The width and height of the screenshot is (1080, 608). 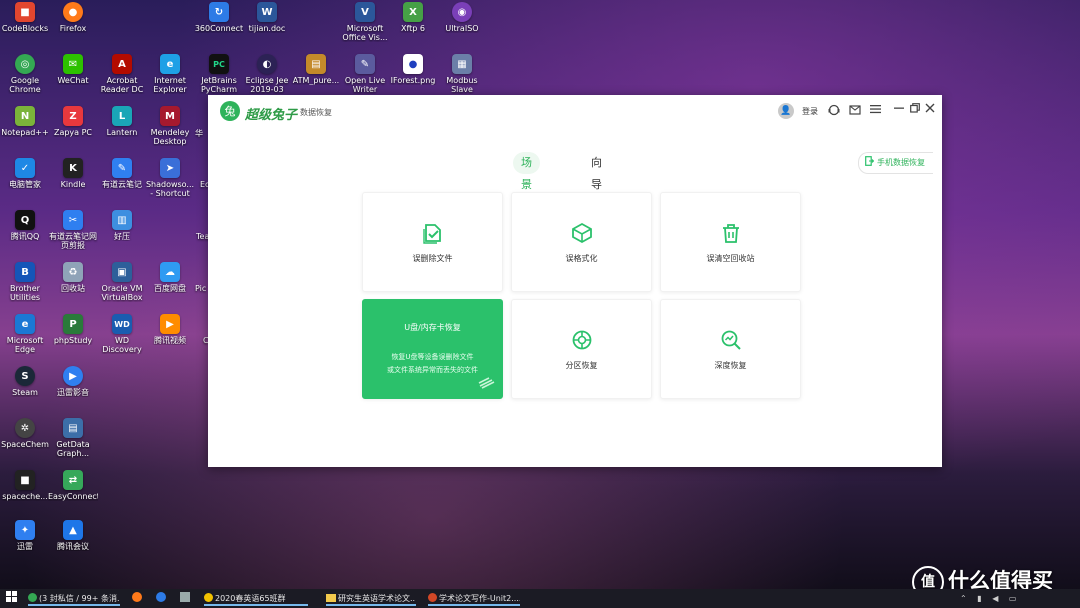 What do you see at coordinates (25, 282) in the screenshot?
I see `desktop-icon-brother: B Brother Utilities` at bounding box center [25, 282].